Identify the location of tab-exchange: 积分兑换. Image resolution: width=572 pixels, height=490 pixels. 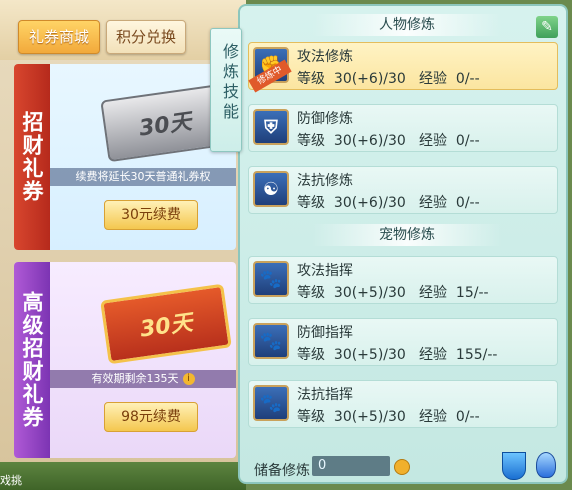
(146, 37).